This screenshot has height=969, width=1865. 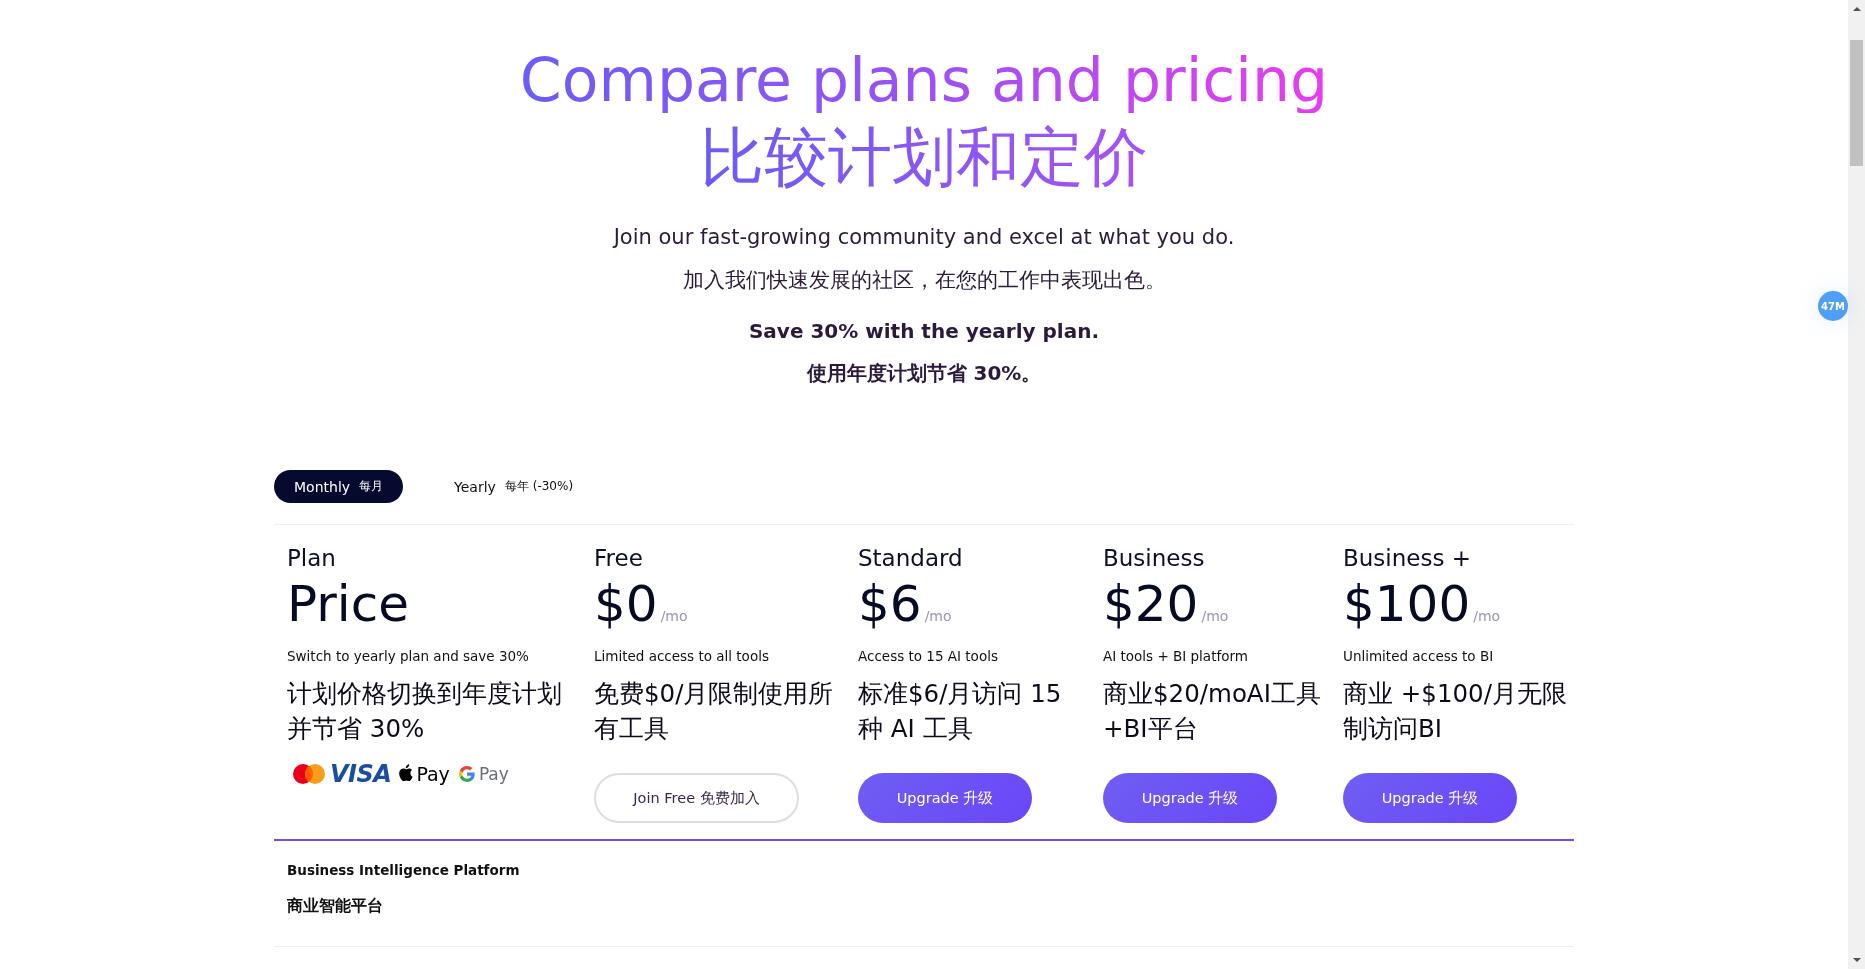 What do you see at coordinates (1154, 558) in the screenshot?
I see `plan-name: Business` at bounding box center [1154, 558].